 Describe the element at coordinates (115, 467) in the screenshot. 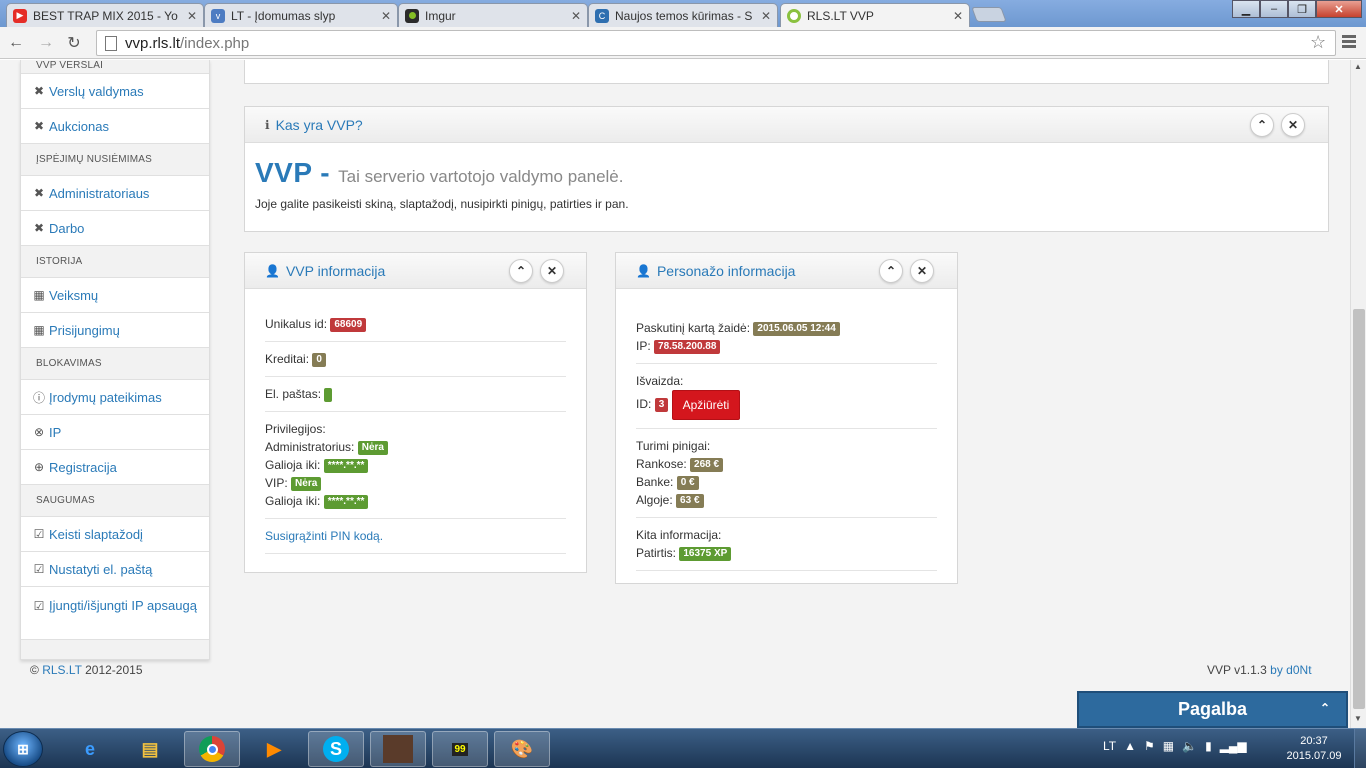

I see `sidebar-item-registration-block: ⊕ Registracija` at that location.